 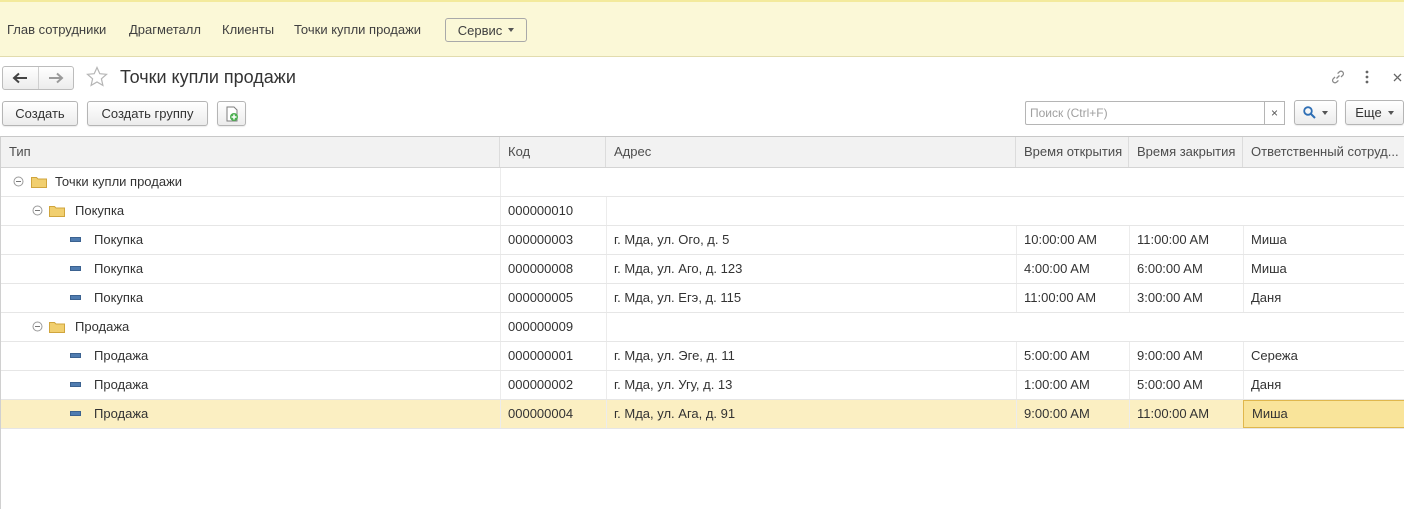 What do you see at coordinates (357, 29) in the screenshot?
I see `nav-link-trade-points: Точки купли продажи` at bounding box center [357, 29].